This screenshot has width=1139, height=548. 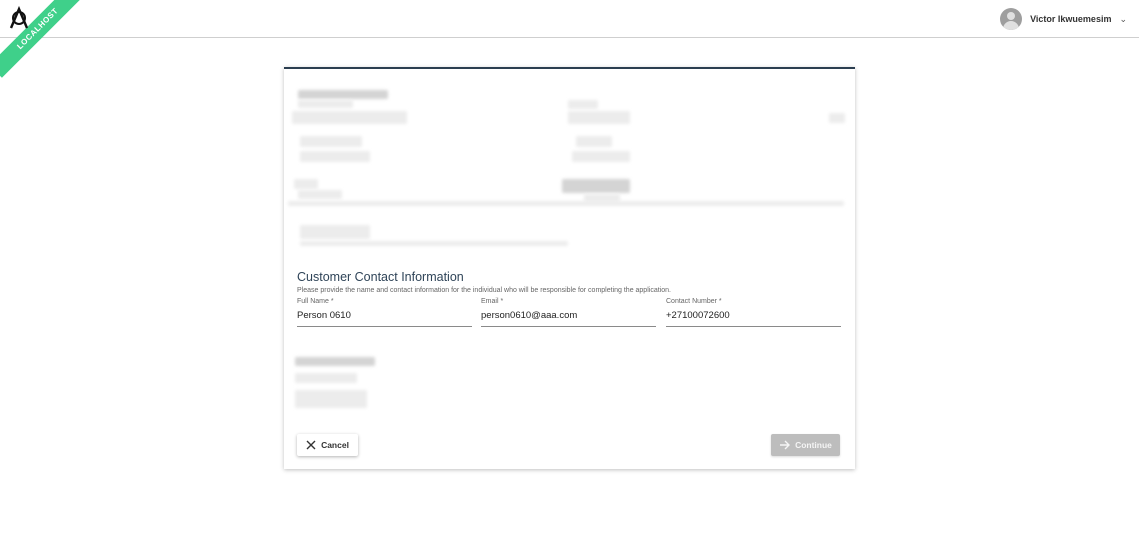 I want to click on app-logo-icon, so click(x=19, y=18).